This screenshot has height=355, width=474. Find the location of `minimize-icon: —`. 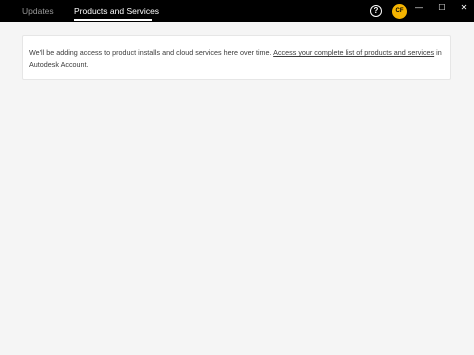

minimize-icon: — is located at coordinates (419, 8).